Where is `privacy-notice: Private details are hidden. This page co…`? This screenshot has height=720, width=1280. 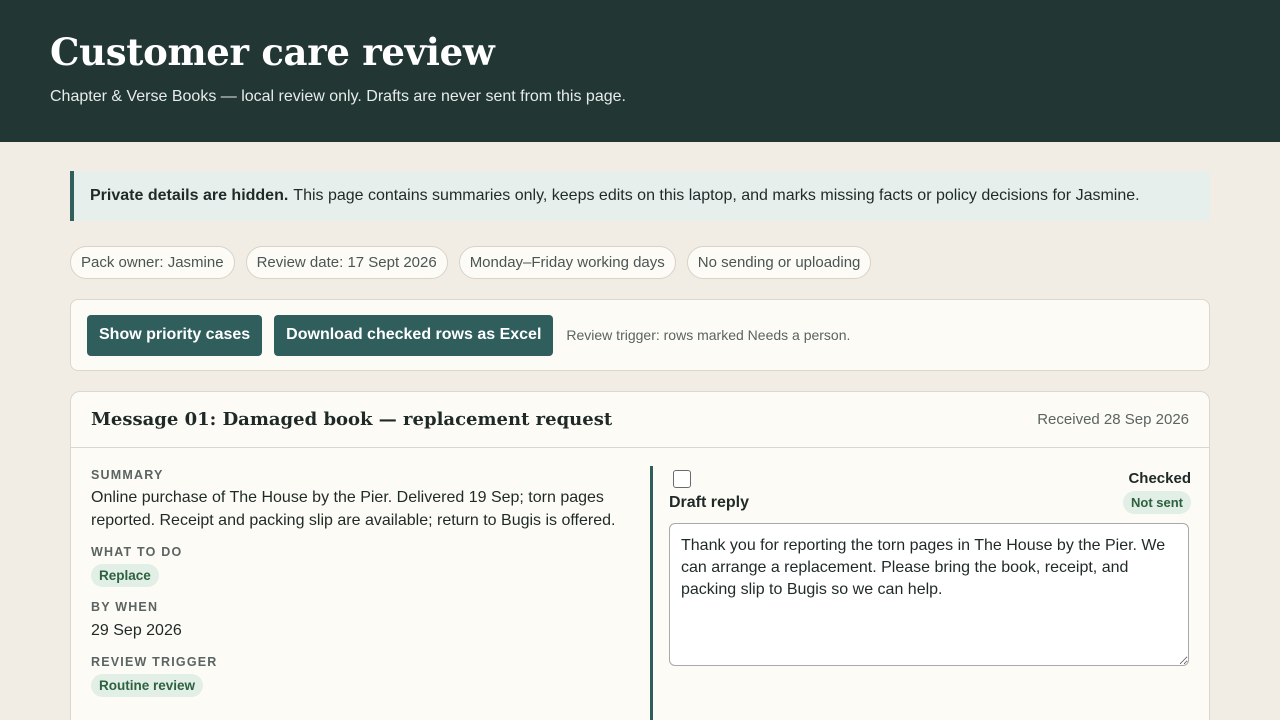 privacy-notice: Private details are hidden. This page co… is located at coordinates (640, 196).